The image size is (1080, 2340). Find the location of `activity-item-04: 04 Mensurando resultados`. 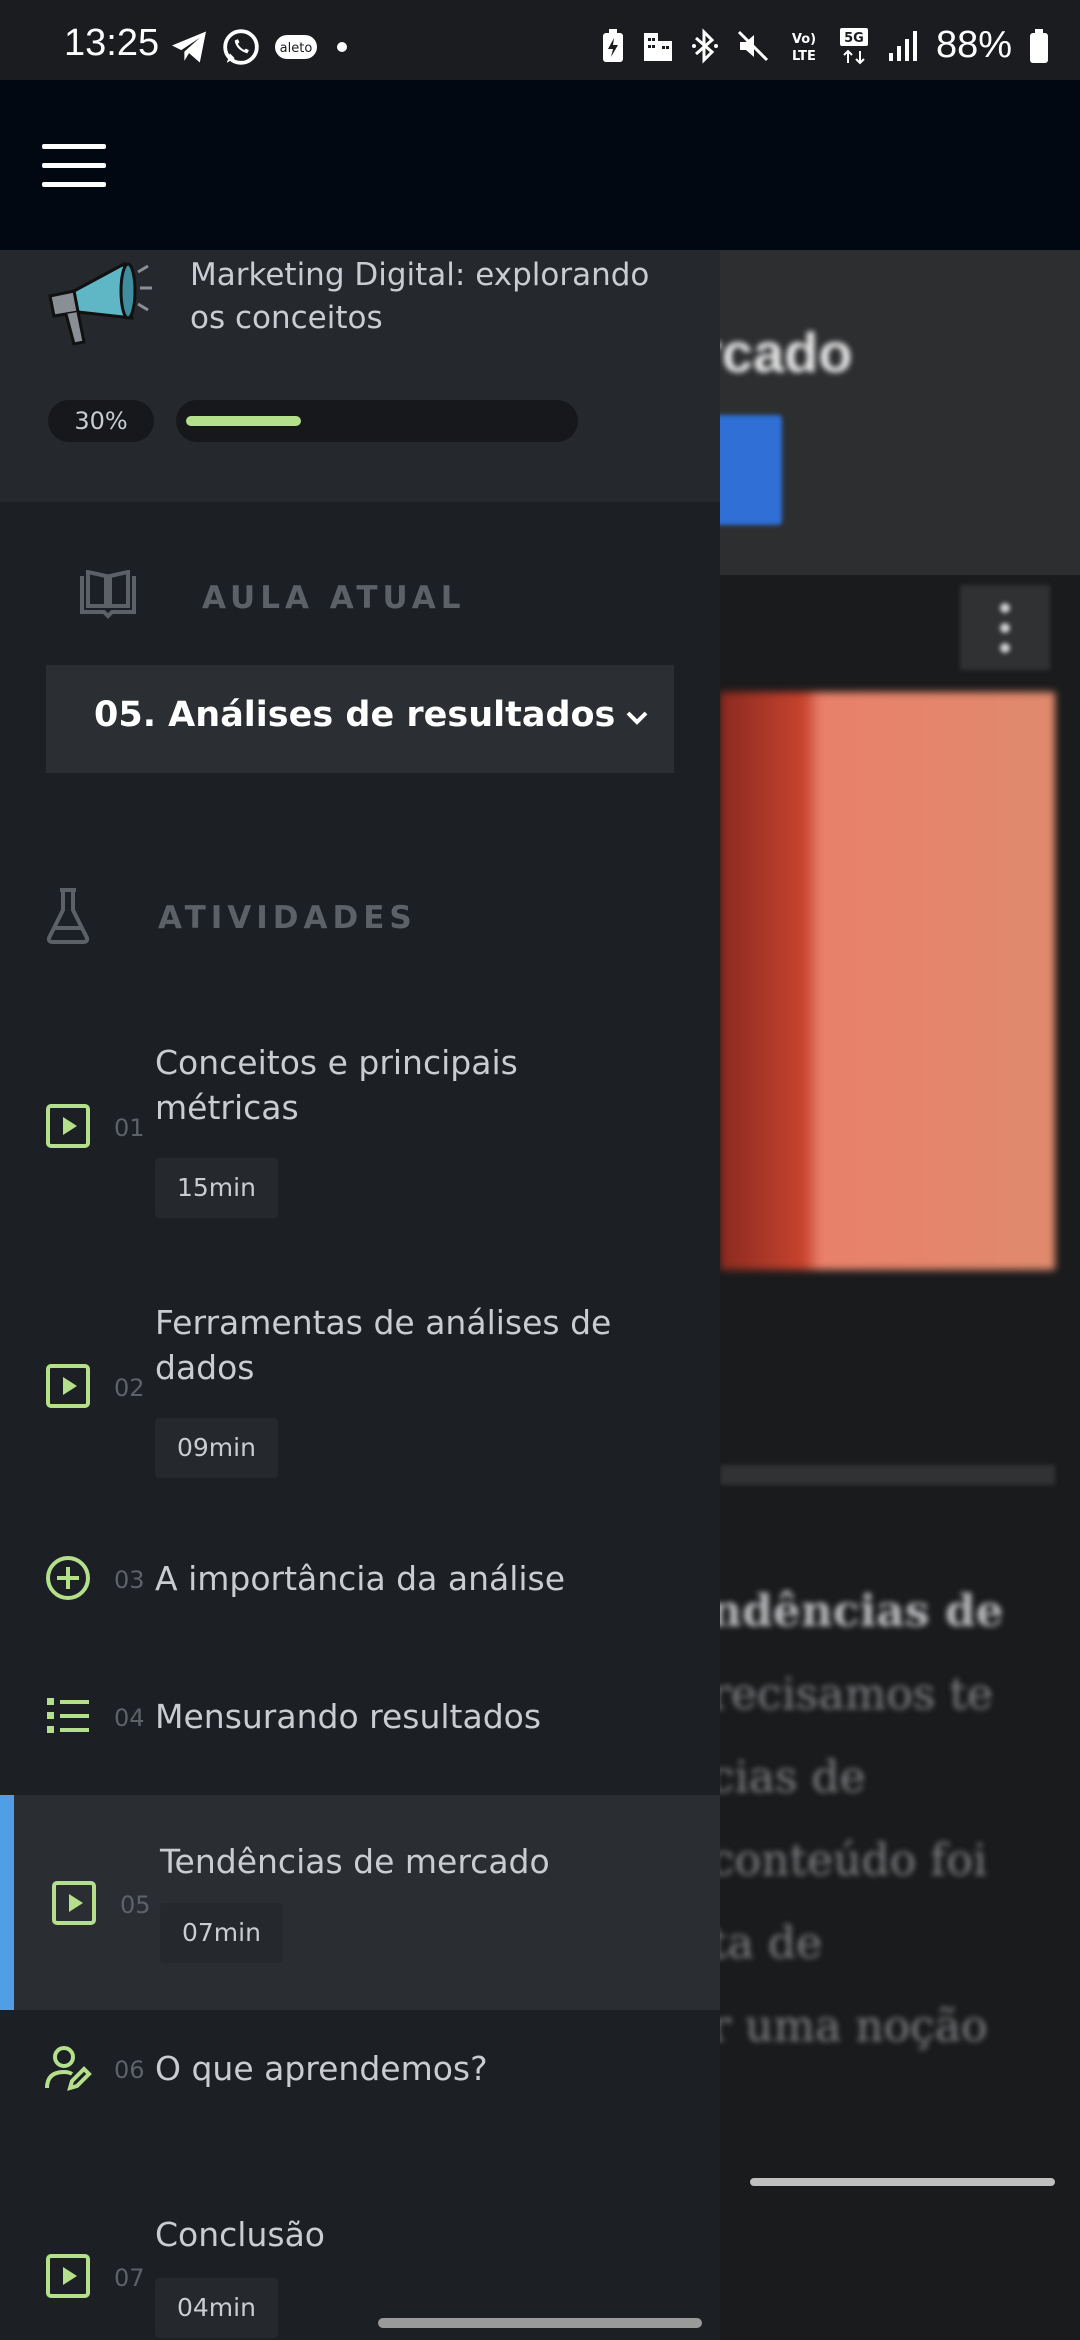

activity-item-04: 04 Mensurando resultados is located at coordinates (360, 1733).